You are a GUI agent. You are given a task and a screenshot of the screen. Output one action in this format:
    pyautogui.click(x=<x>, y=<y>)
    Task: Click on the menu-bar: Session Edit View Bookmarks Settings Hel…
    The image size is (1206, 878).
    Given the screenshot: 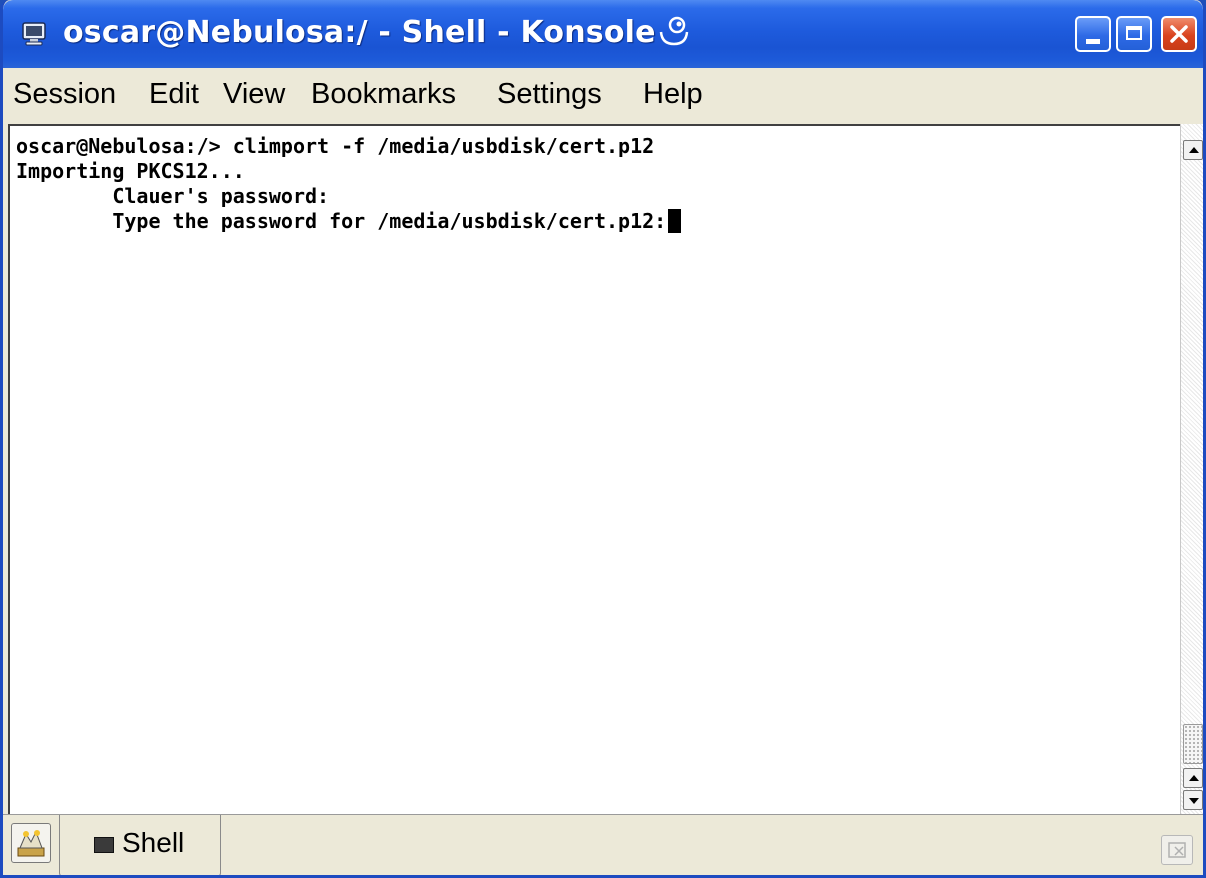 What is the action you would take?
    pyautogui.click(x=603, y=94)
    